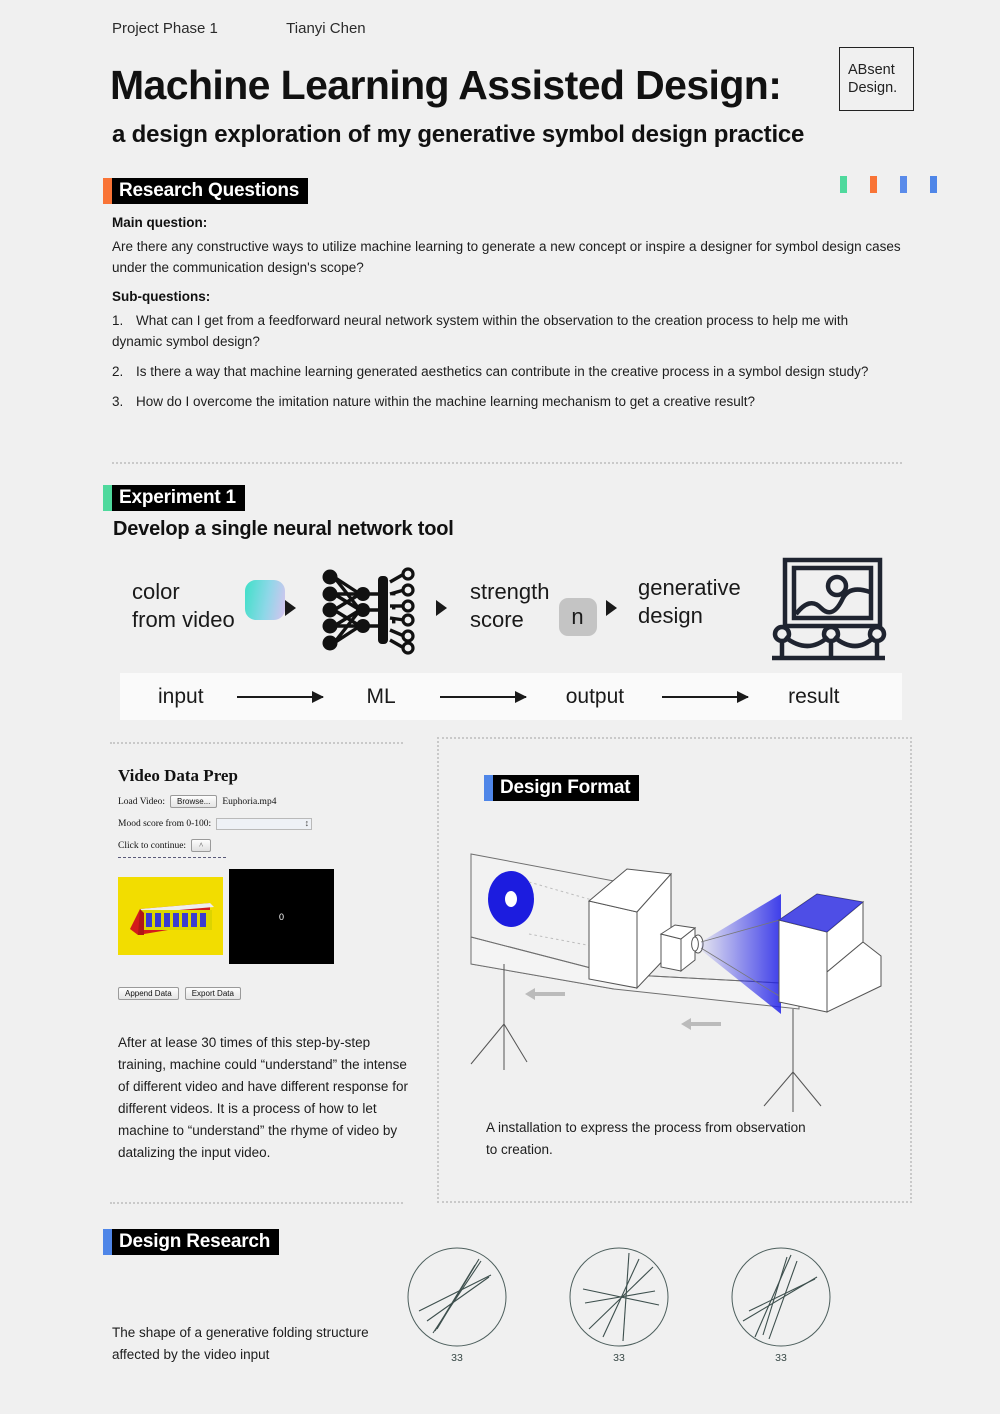  What do you see at coordinates (843, 184) in the screenshot?
I see `legend-dot-green` at bounding box center [843, 184].